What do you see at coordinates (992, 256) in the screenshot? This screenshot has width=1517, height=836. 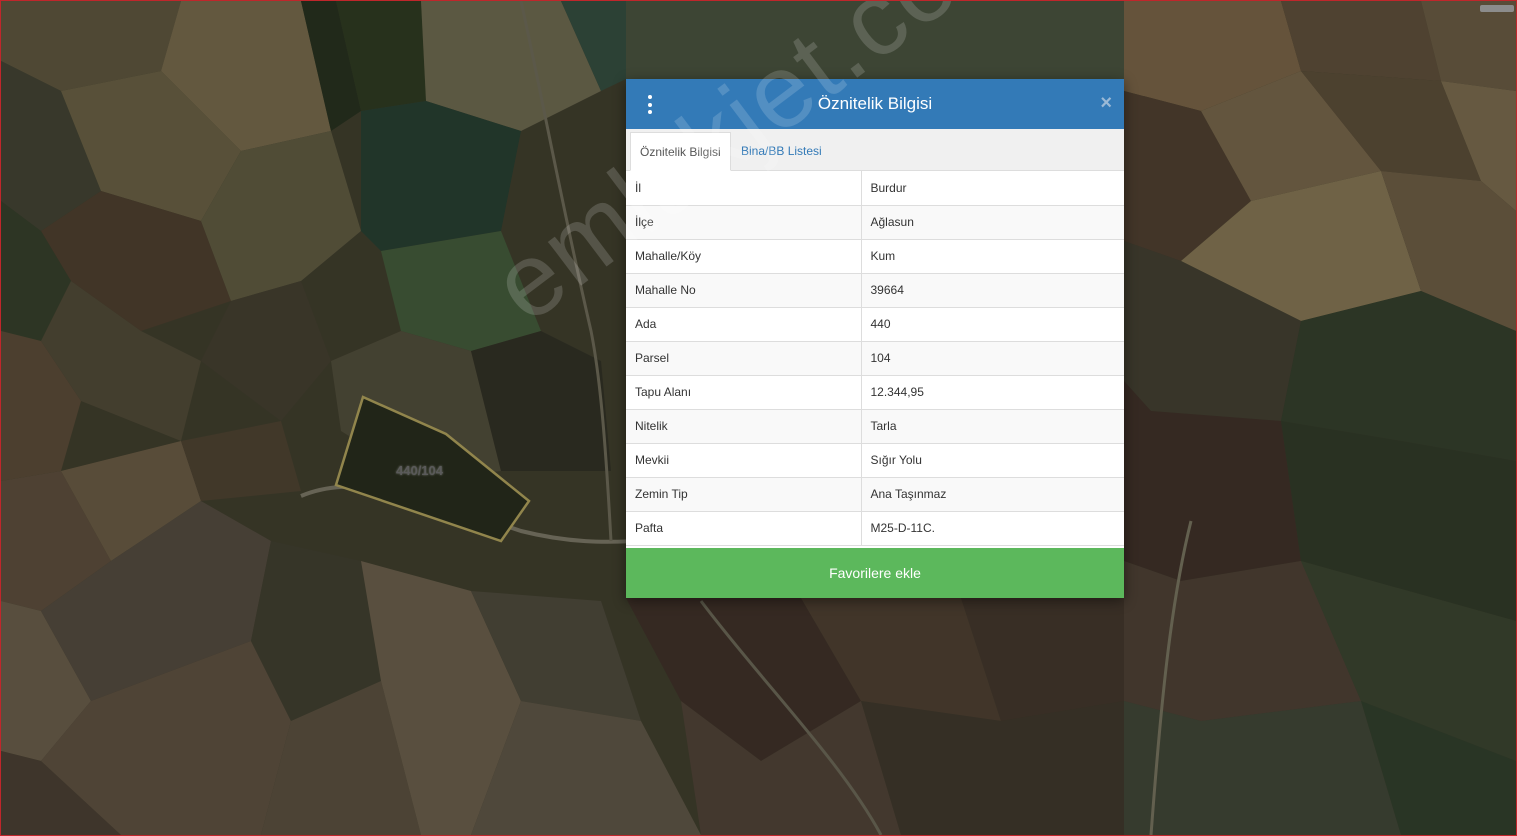 I see `row-value: Kum` at bounding box center [992, 256].